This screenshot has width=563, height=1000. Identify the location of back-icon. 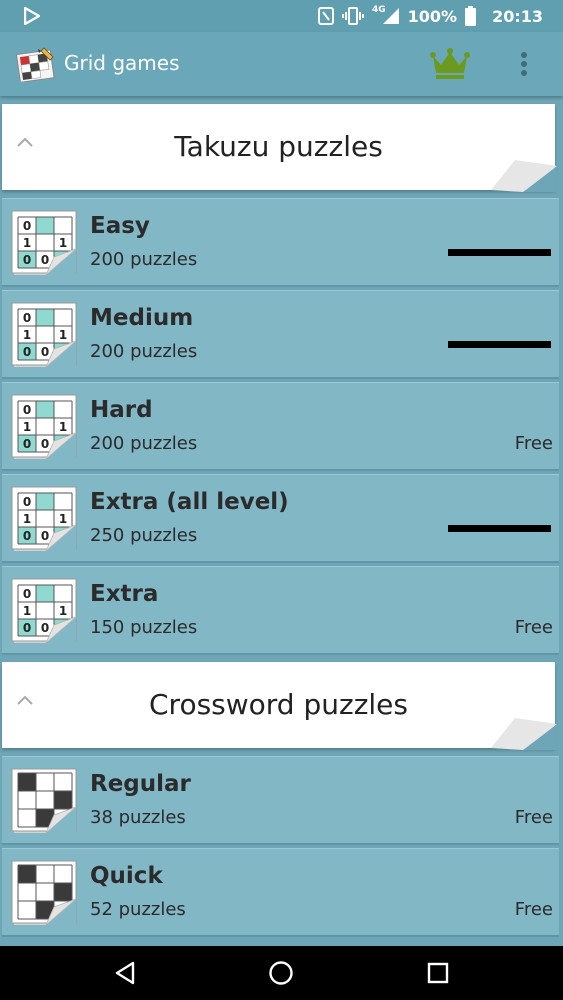
(125, 973).